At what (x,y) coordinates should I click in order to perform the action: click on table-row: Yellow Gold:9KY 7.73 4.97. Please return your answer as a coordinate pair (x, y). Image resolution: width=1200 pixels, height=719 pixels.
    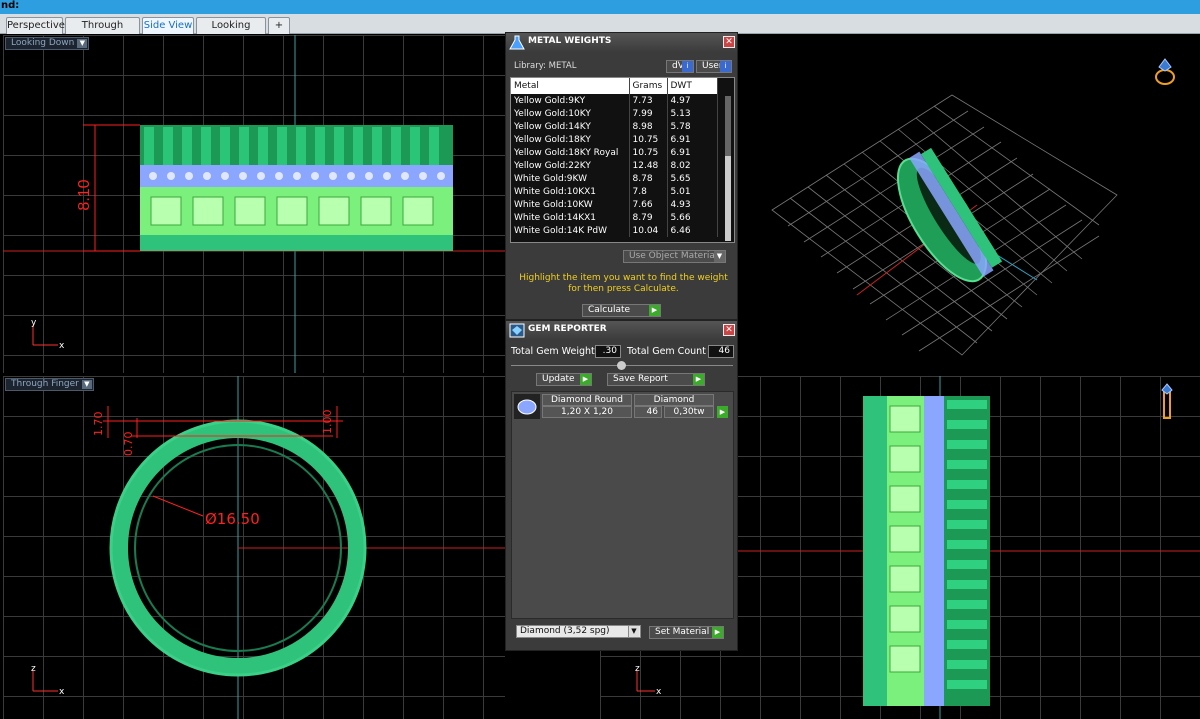
    Looking at the image, I should click on (614, 100).